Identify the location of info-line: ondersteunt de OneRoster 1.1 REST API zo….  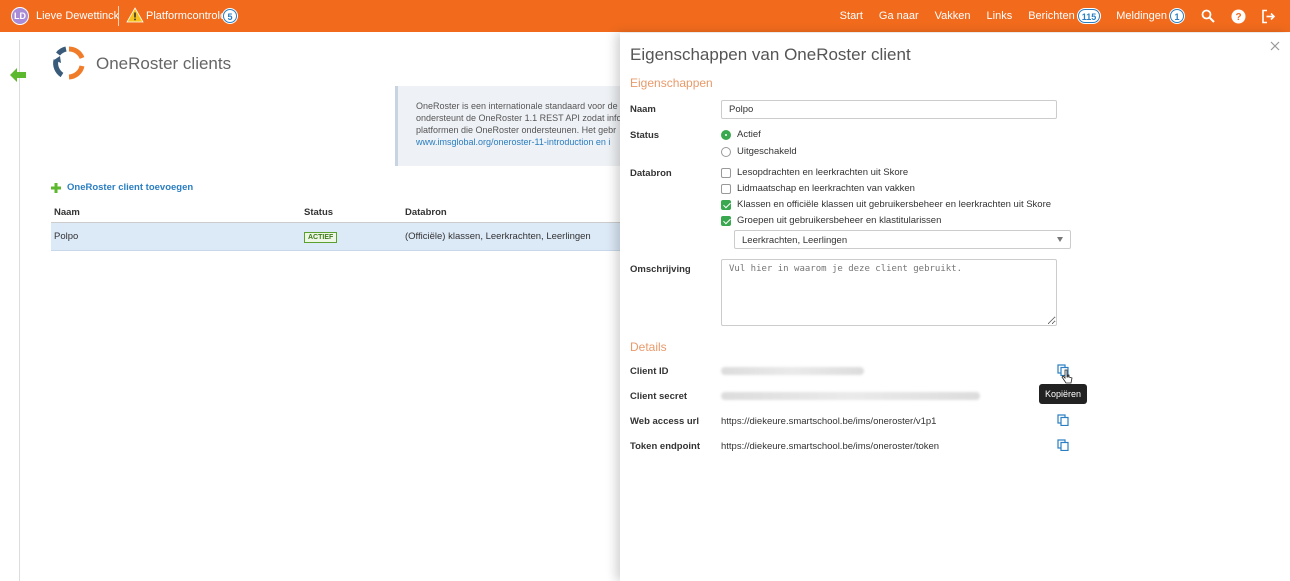
(519, 118).